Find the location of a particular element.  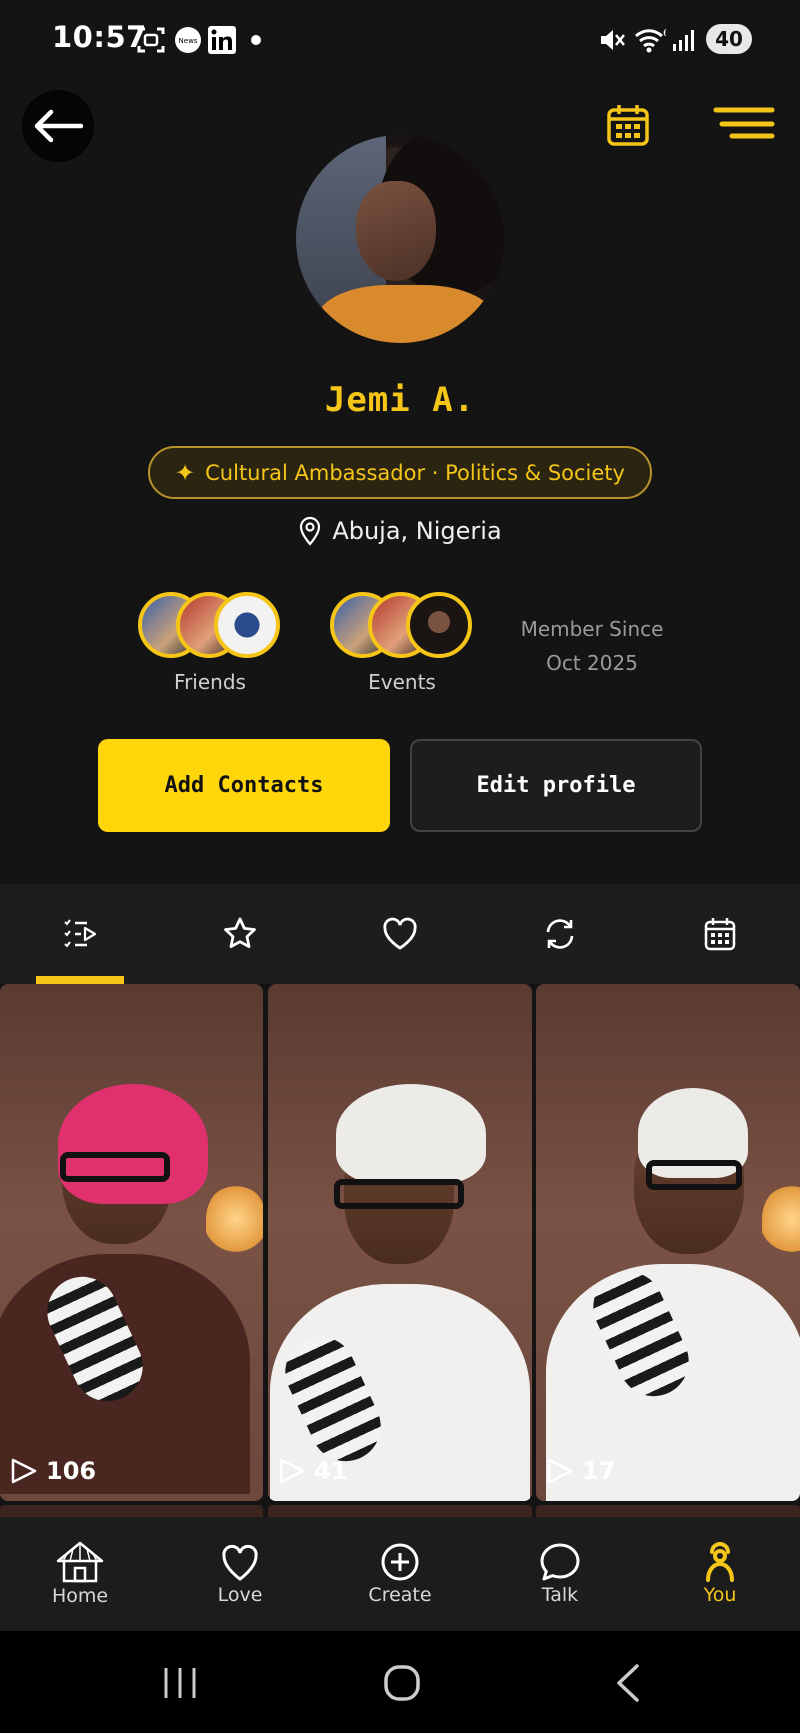

dot-icon is located at coordinates (256, 40).